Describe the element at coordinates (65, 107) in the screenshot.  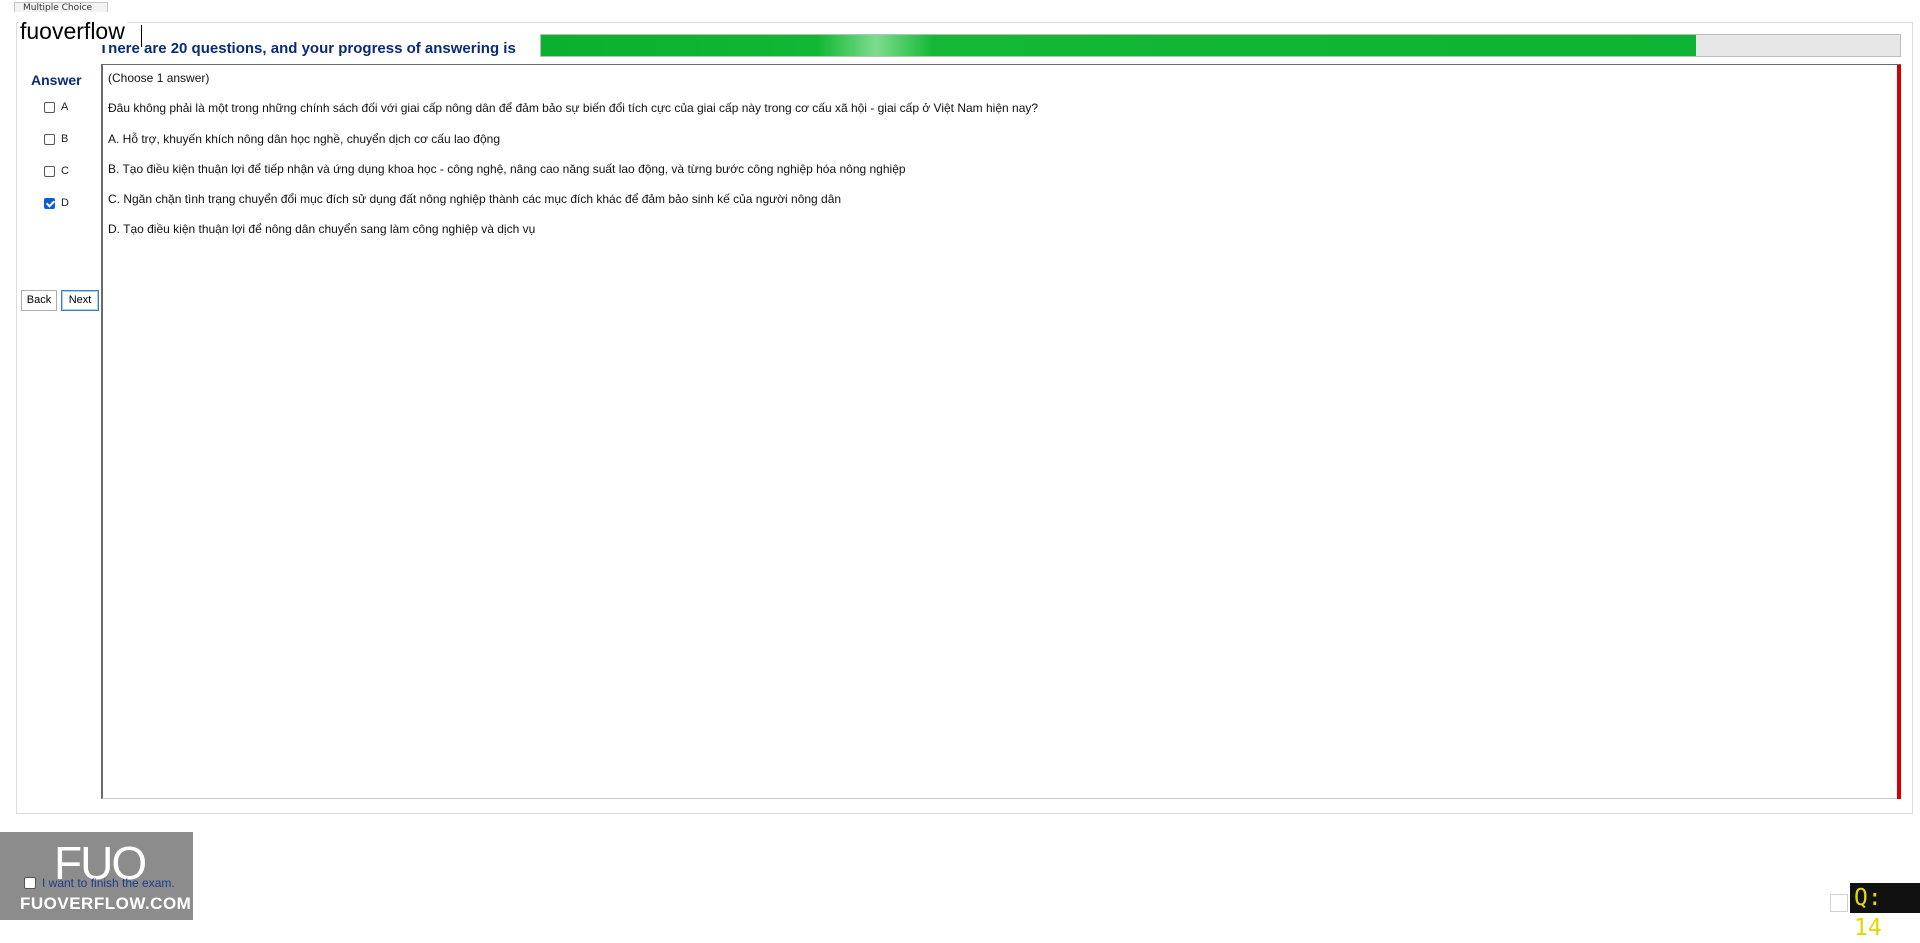
I see `option-label-a: A` at that location.